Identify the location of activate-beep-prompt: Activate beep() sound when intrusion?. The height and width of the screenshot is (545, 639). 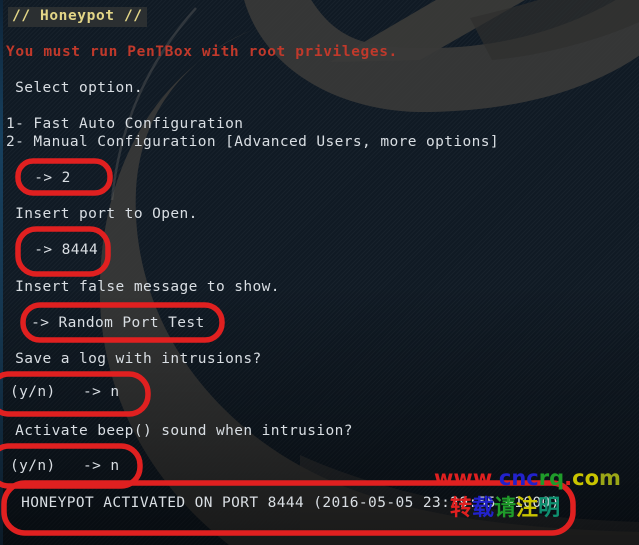
(179, 431).